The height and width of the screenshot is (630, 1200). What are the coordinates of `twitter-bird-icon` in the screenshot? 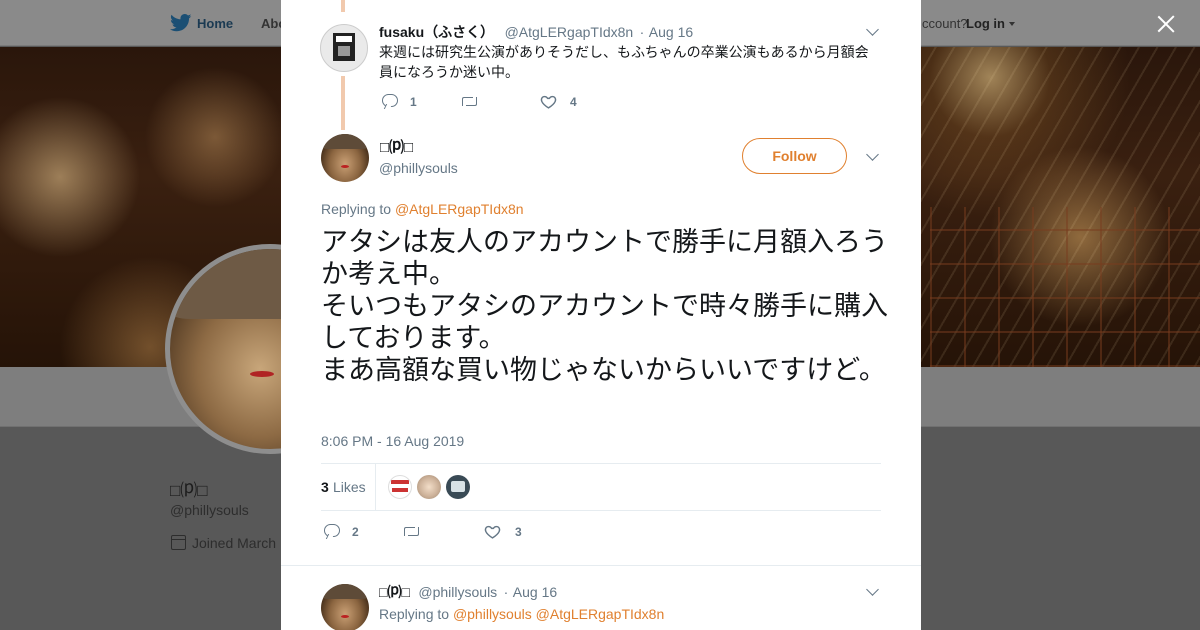 It's located at (181, 23).